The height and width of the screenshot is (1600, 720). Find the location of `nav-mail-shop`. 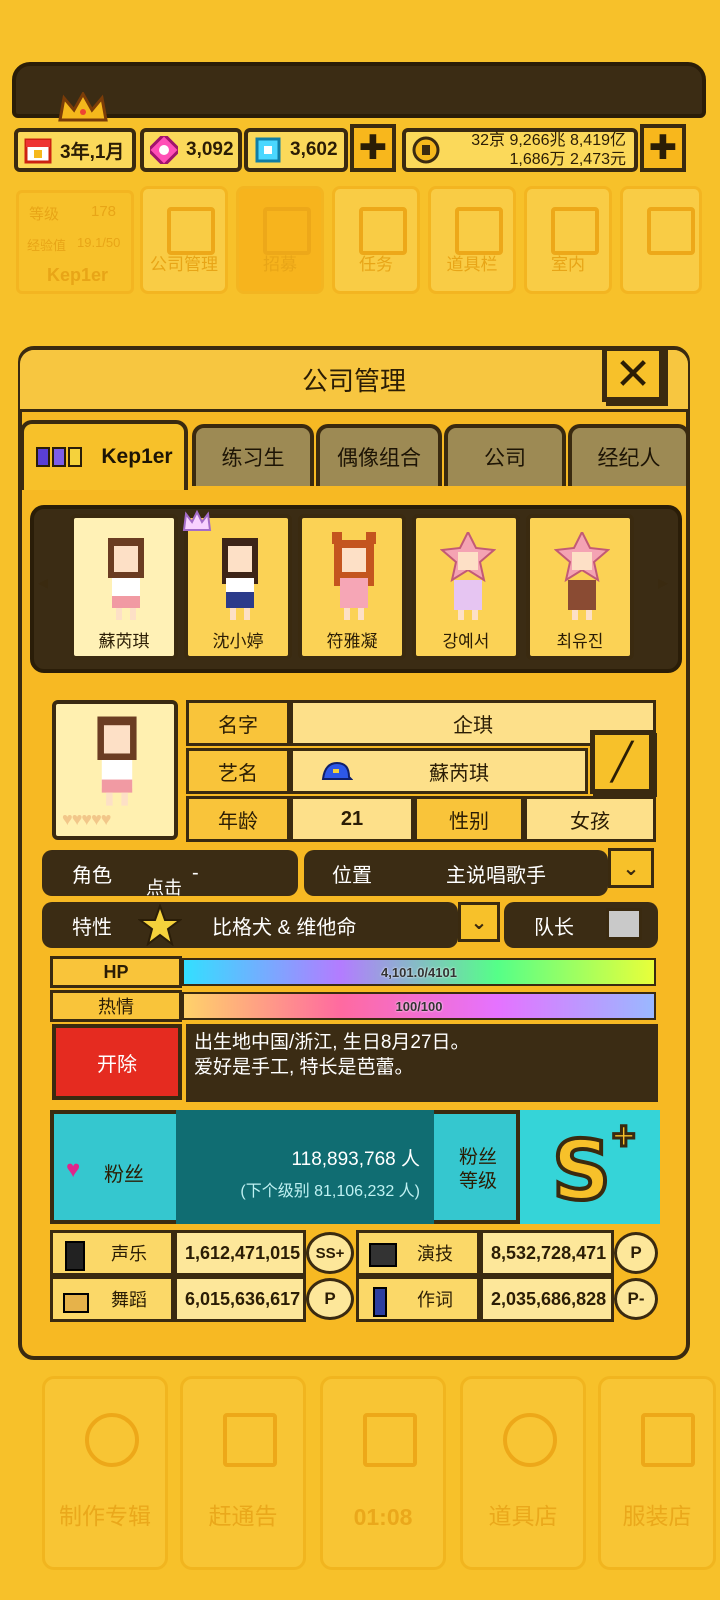

nav-mail-shop is located at coordinates (661, 240).